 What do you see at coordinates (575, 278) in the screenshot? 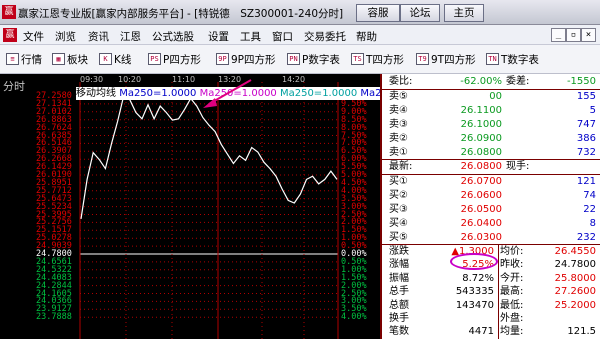
I see `stat-value: 25.8000` at bounding box center [575, 278].